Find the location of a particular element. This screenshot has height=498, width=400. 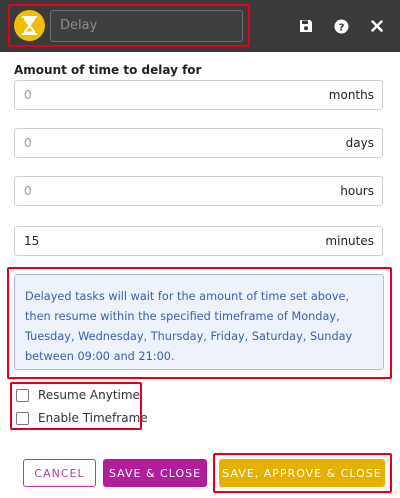

close-icon is located at coordinates (377, 26).